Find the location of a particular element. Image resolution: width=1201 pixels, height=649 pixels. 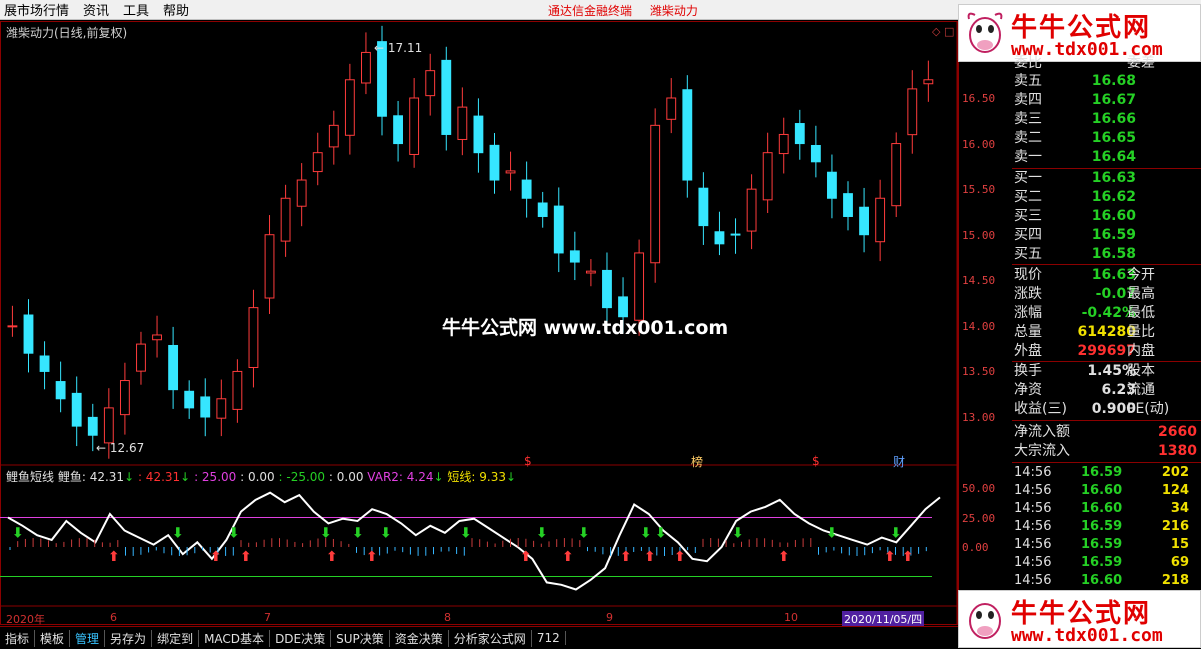

tab-dde: DDE决策 is located at coordinates (301, 638).